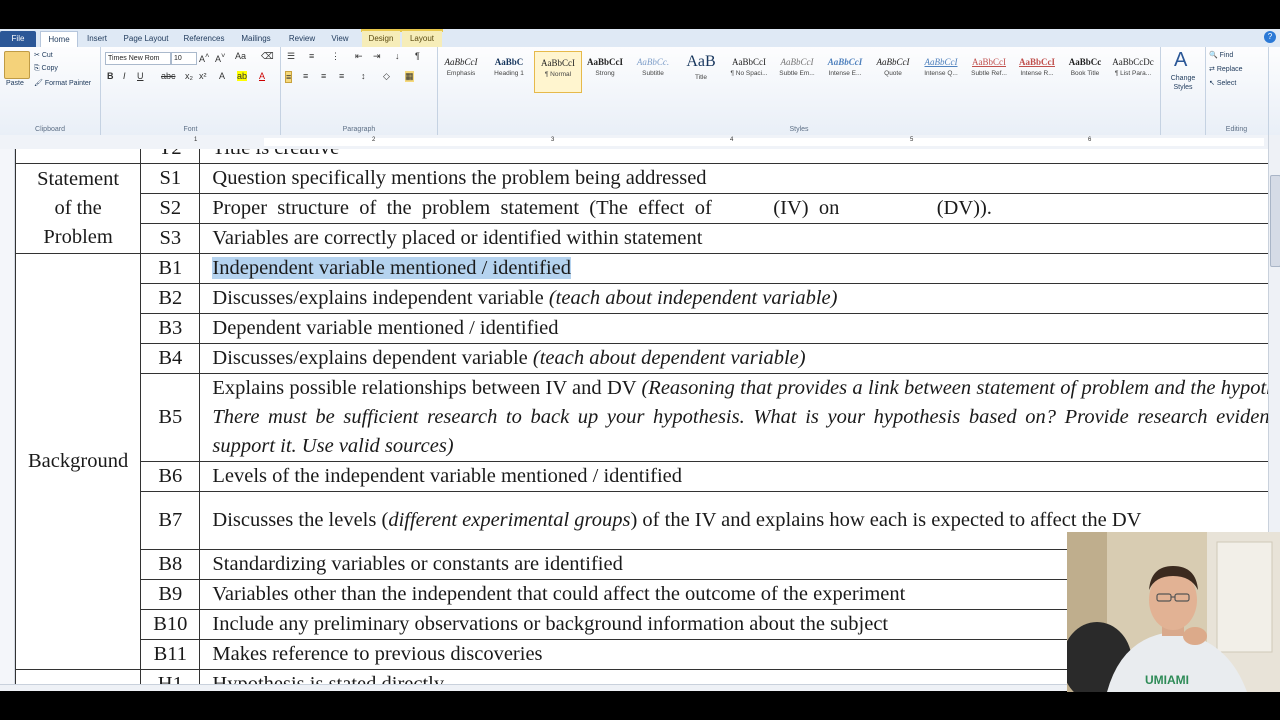 The width and height of the screenshot is (1280, 720). What do you see at coordinates (97, 39) in the screenshot?
I see `tab-insert: Insert` at bounding box center [97, 39].